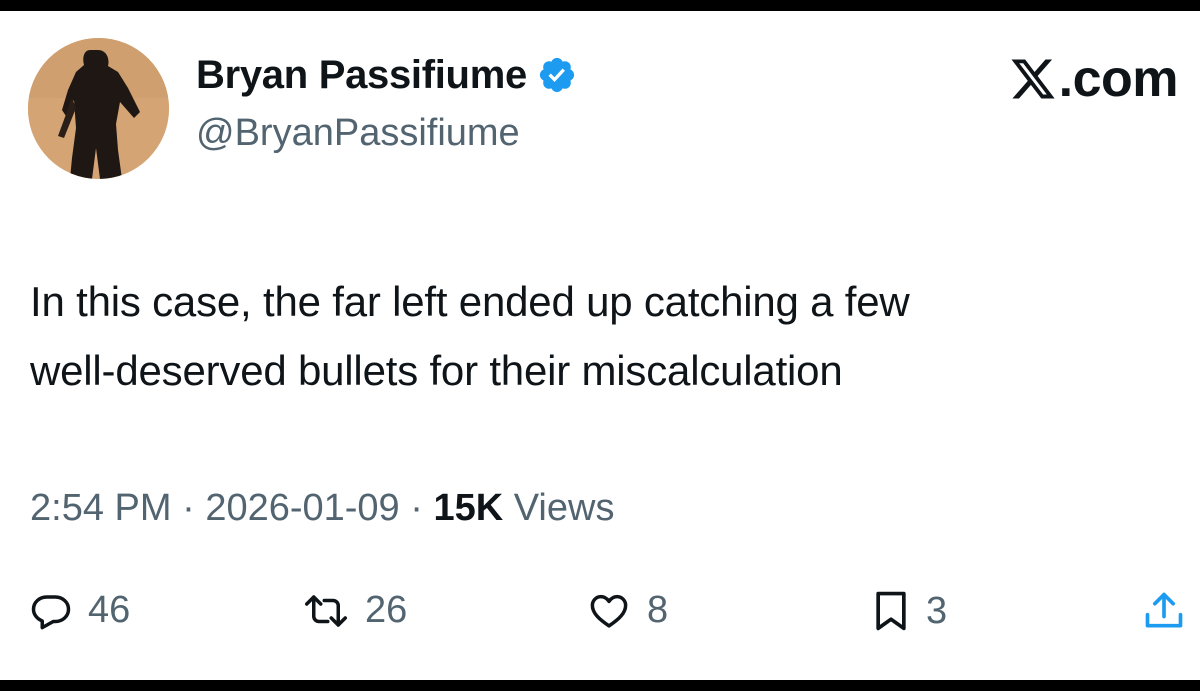  What do you see at coordinates (468, 508) in the screenshot?
I see `views-count: 15K` at bounding box center [468, 508].